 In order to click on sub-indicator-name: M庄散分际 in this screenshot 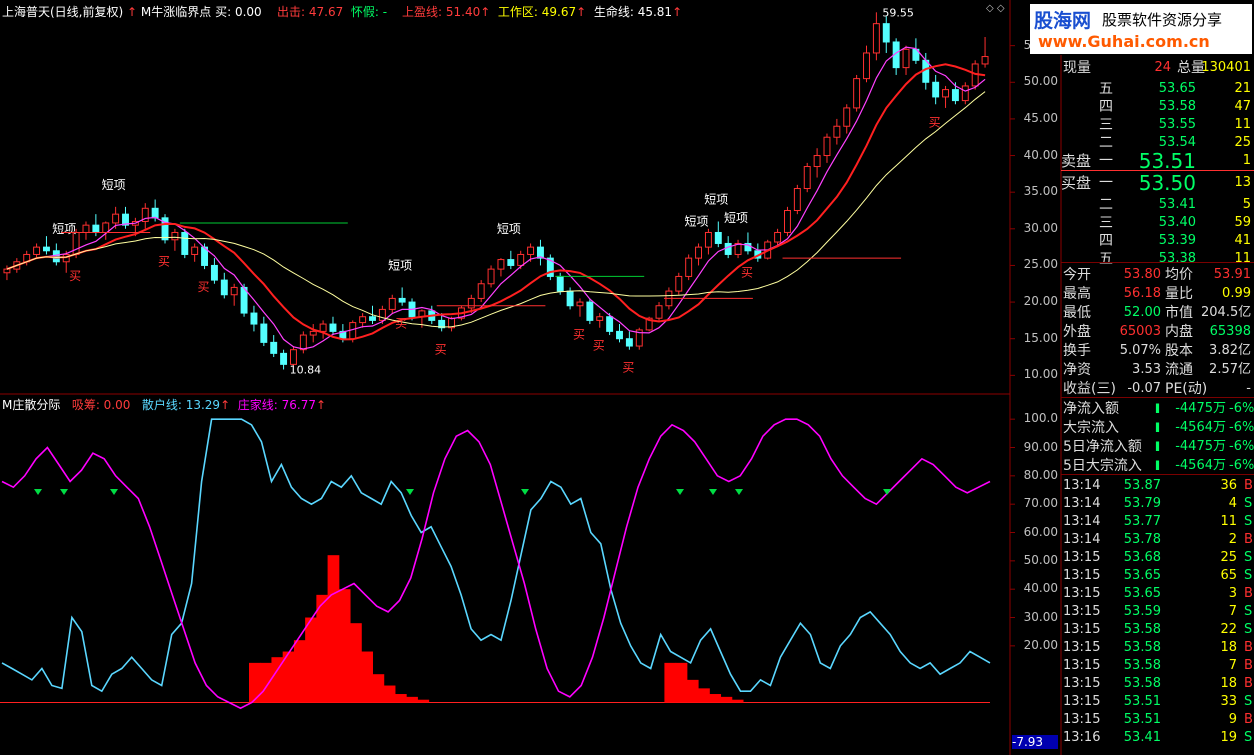, I will do `click(31, 405)`.